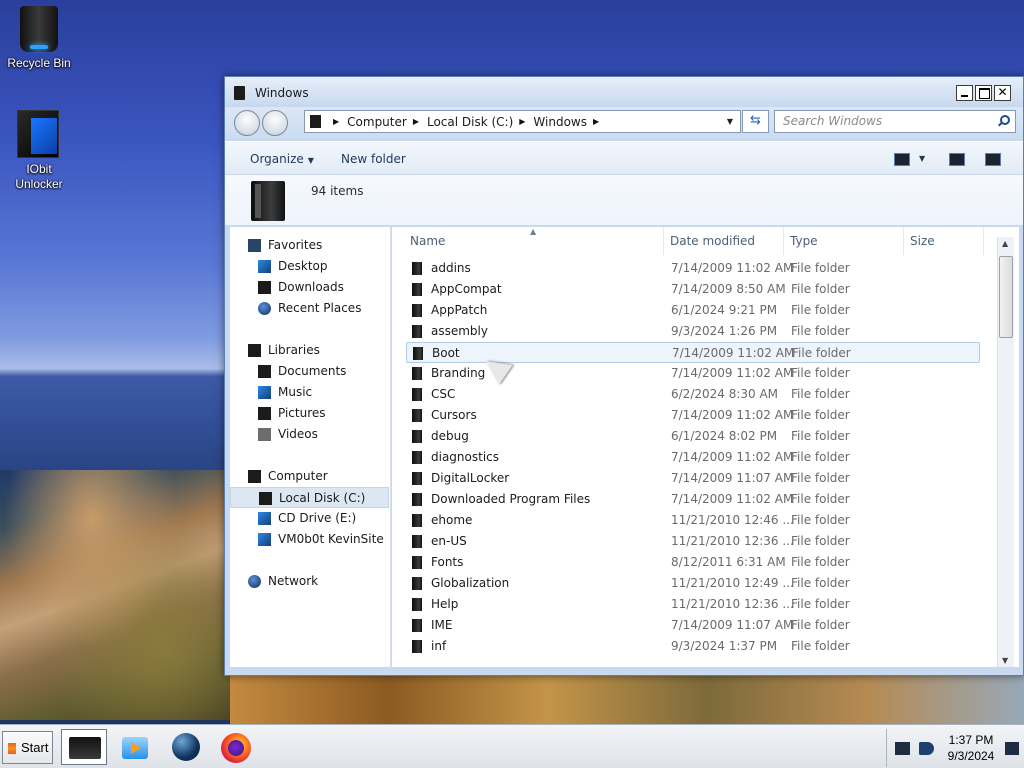  I want to click on nav-item-cd-drive: CD Drive (E:), so click(309, 518).